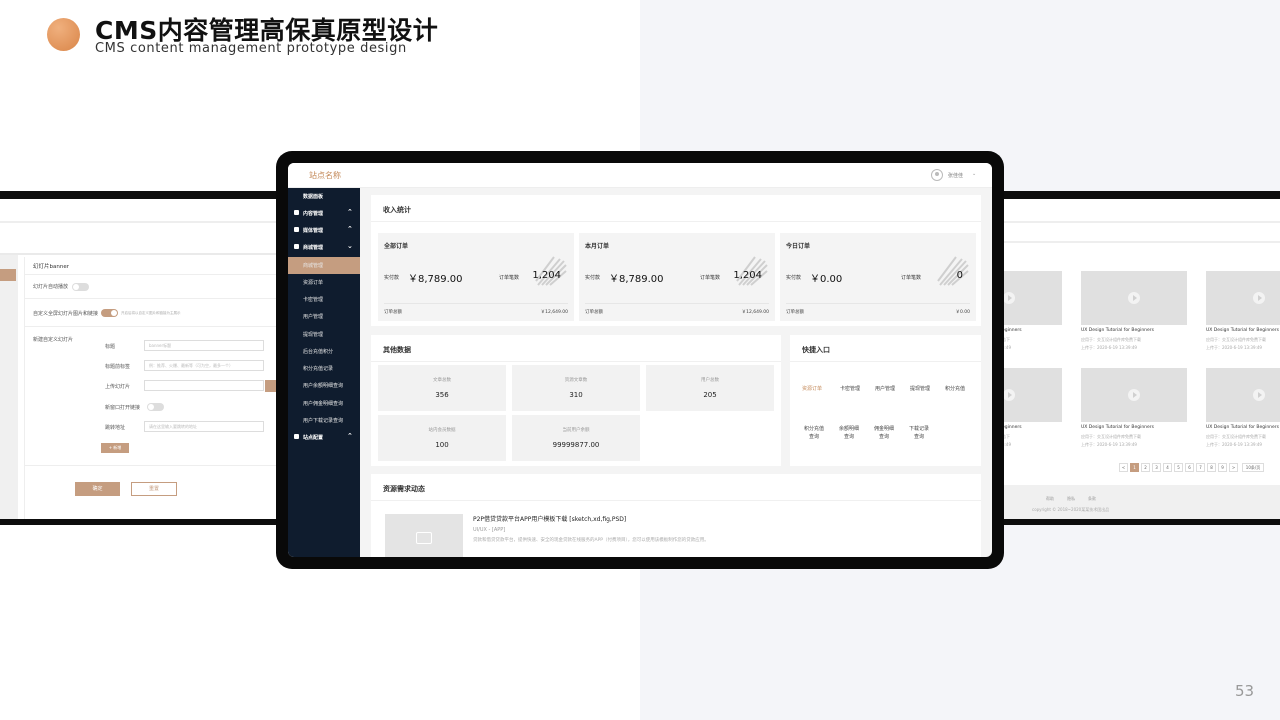 The width and height of the screenshot is (1280, 720). Describe the element at coordinates (962, 312) in the screenshot. I see `order-total-value: ￥0.00` at that location.